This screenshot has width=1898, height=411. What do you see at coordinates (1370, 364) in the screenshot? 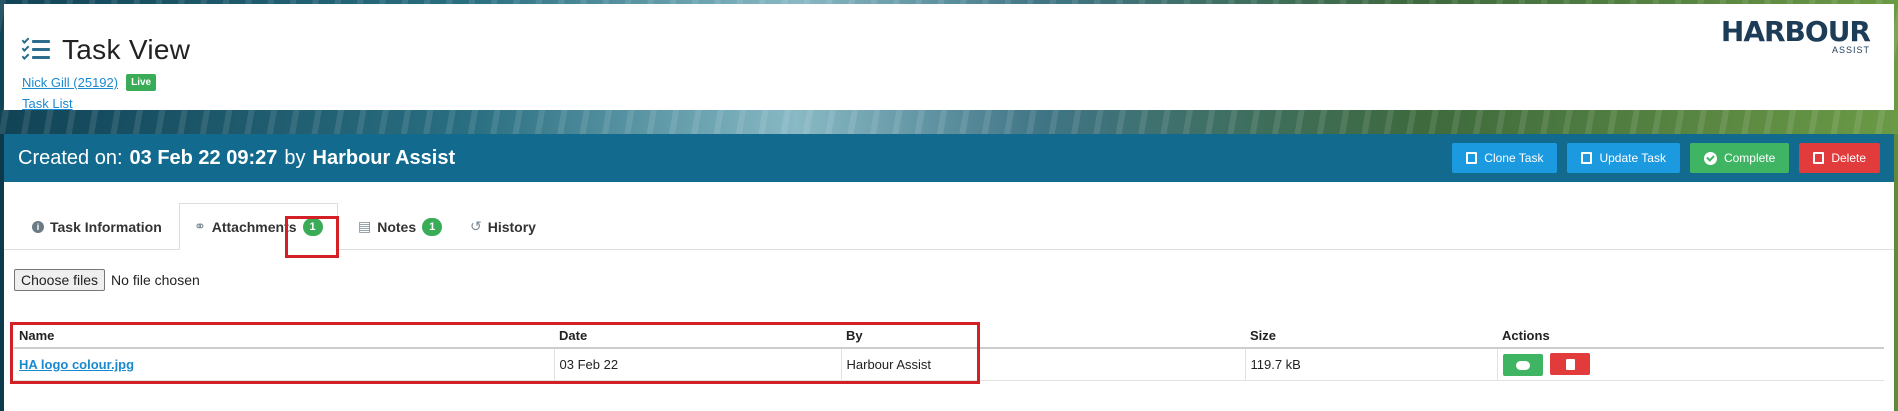
I see `attachment-size: 119.7 kB` at bounding box center [1370, 364].